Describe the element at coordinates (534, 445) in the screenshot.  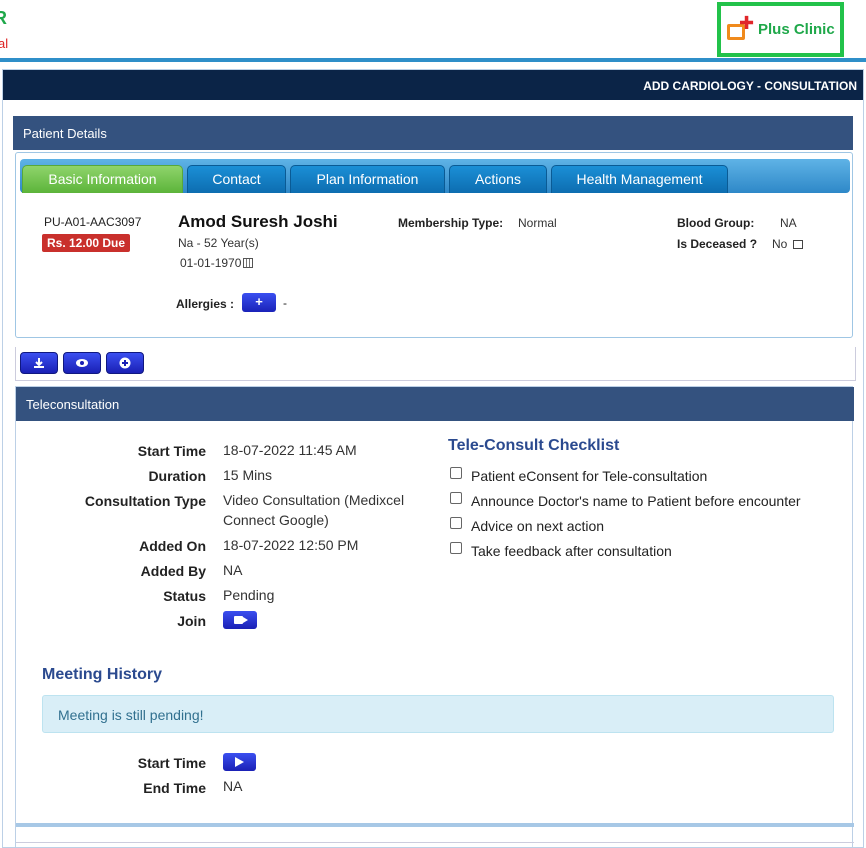
I see `checklist-title: Tele-Consult Checklist` at that location.